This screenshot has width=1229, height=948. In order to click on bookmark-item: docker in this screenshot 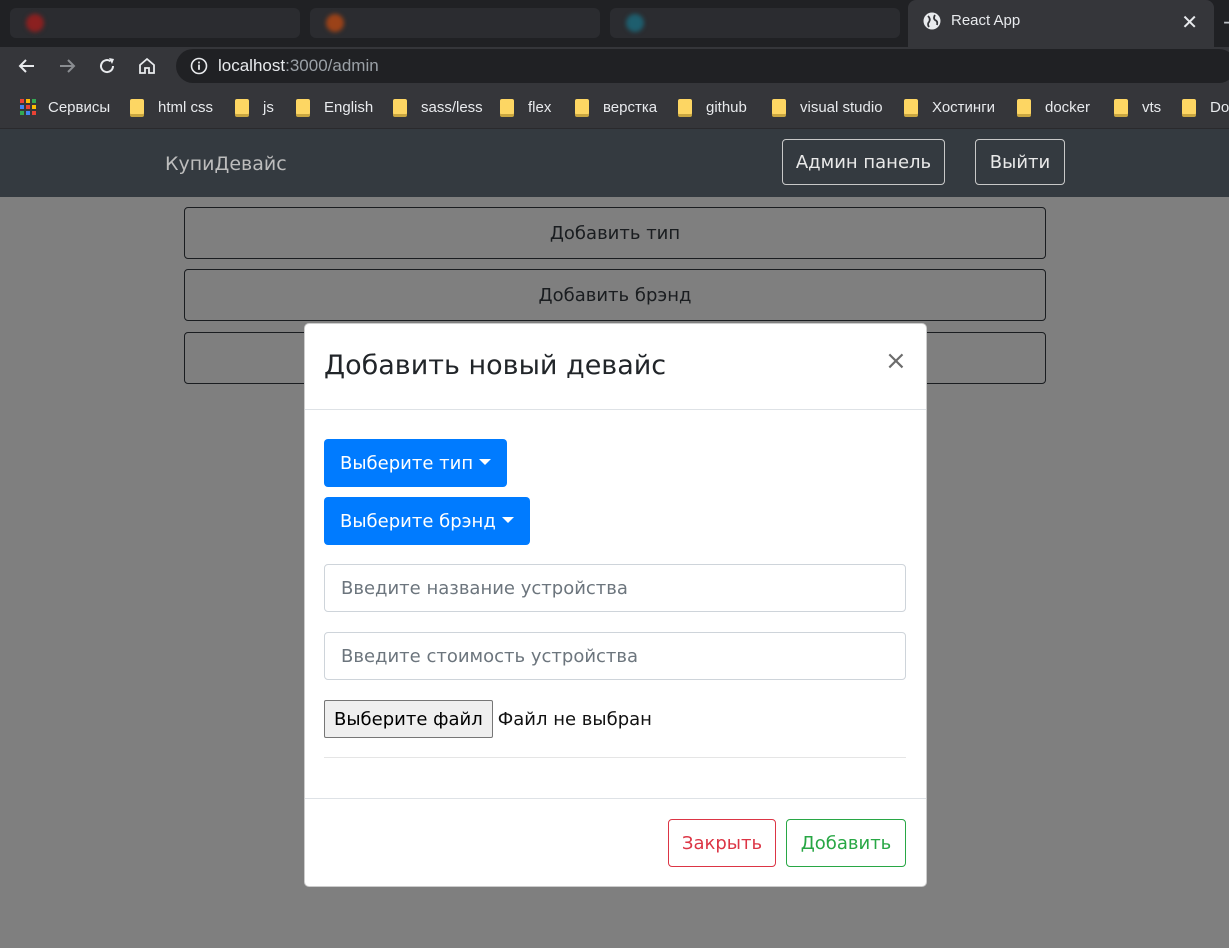, I will do `click(1053, 107)`.